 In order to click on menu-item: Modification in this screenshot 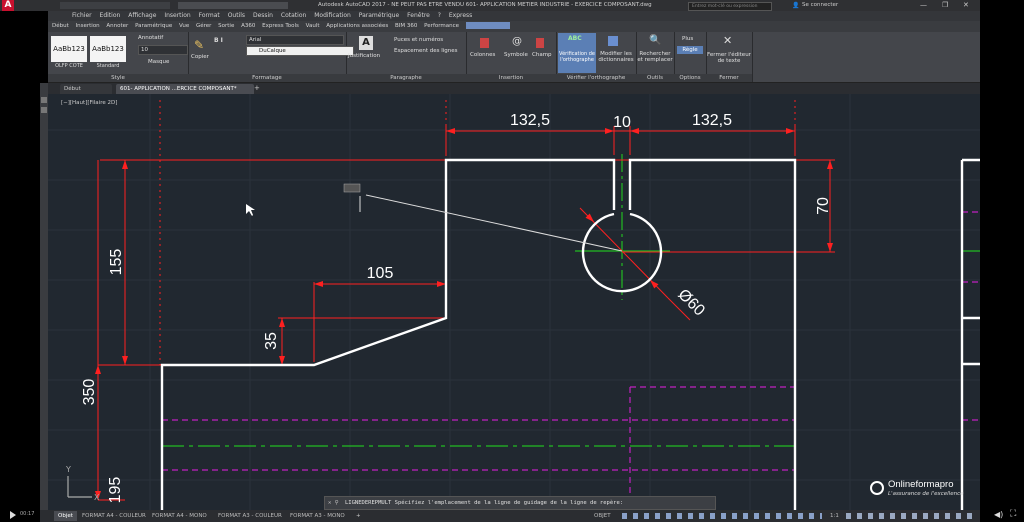, I will do `click(332, 15)`.